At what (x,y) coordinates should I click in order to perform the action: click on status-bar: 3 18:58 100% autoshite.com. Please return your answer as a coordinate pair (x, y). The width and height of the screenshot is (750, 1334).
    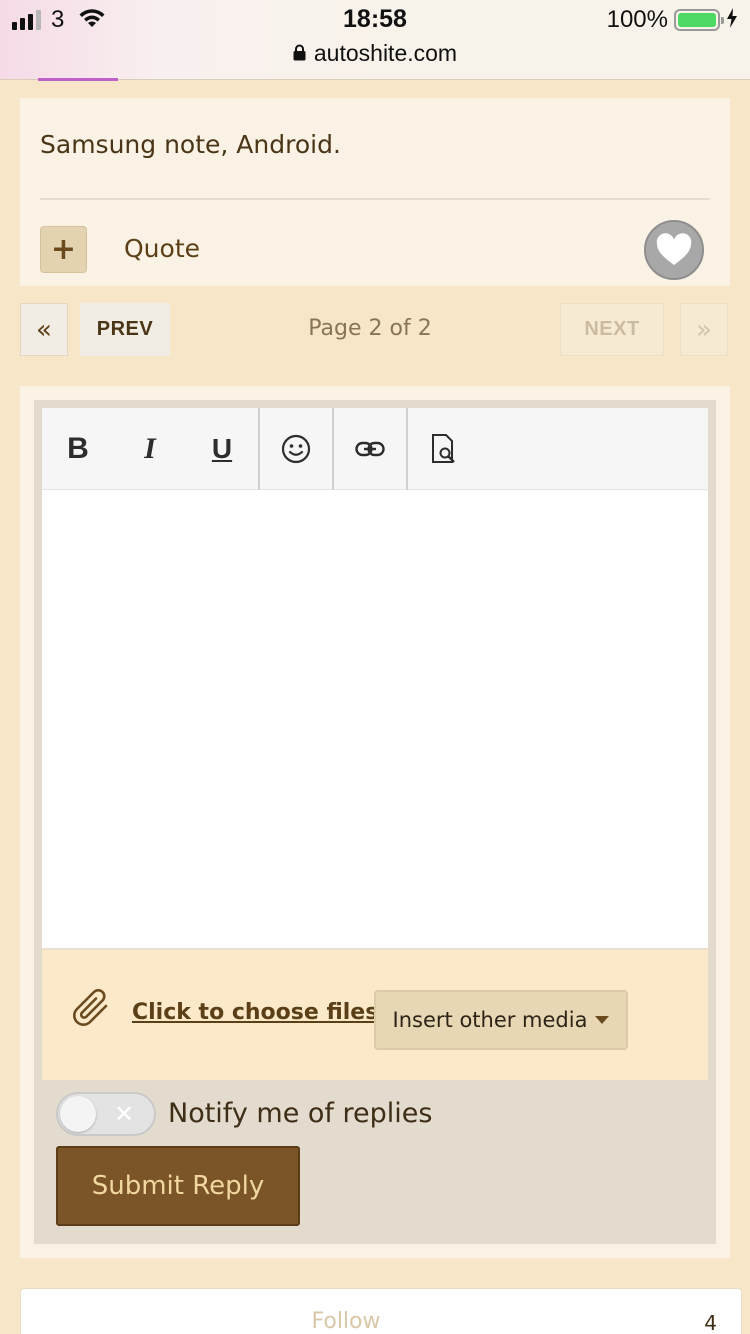
    Looking at the image, I should click on (375, 40).